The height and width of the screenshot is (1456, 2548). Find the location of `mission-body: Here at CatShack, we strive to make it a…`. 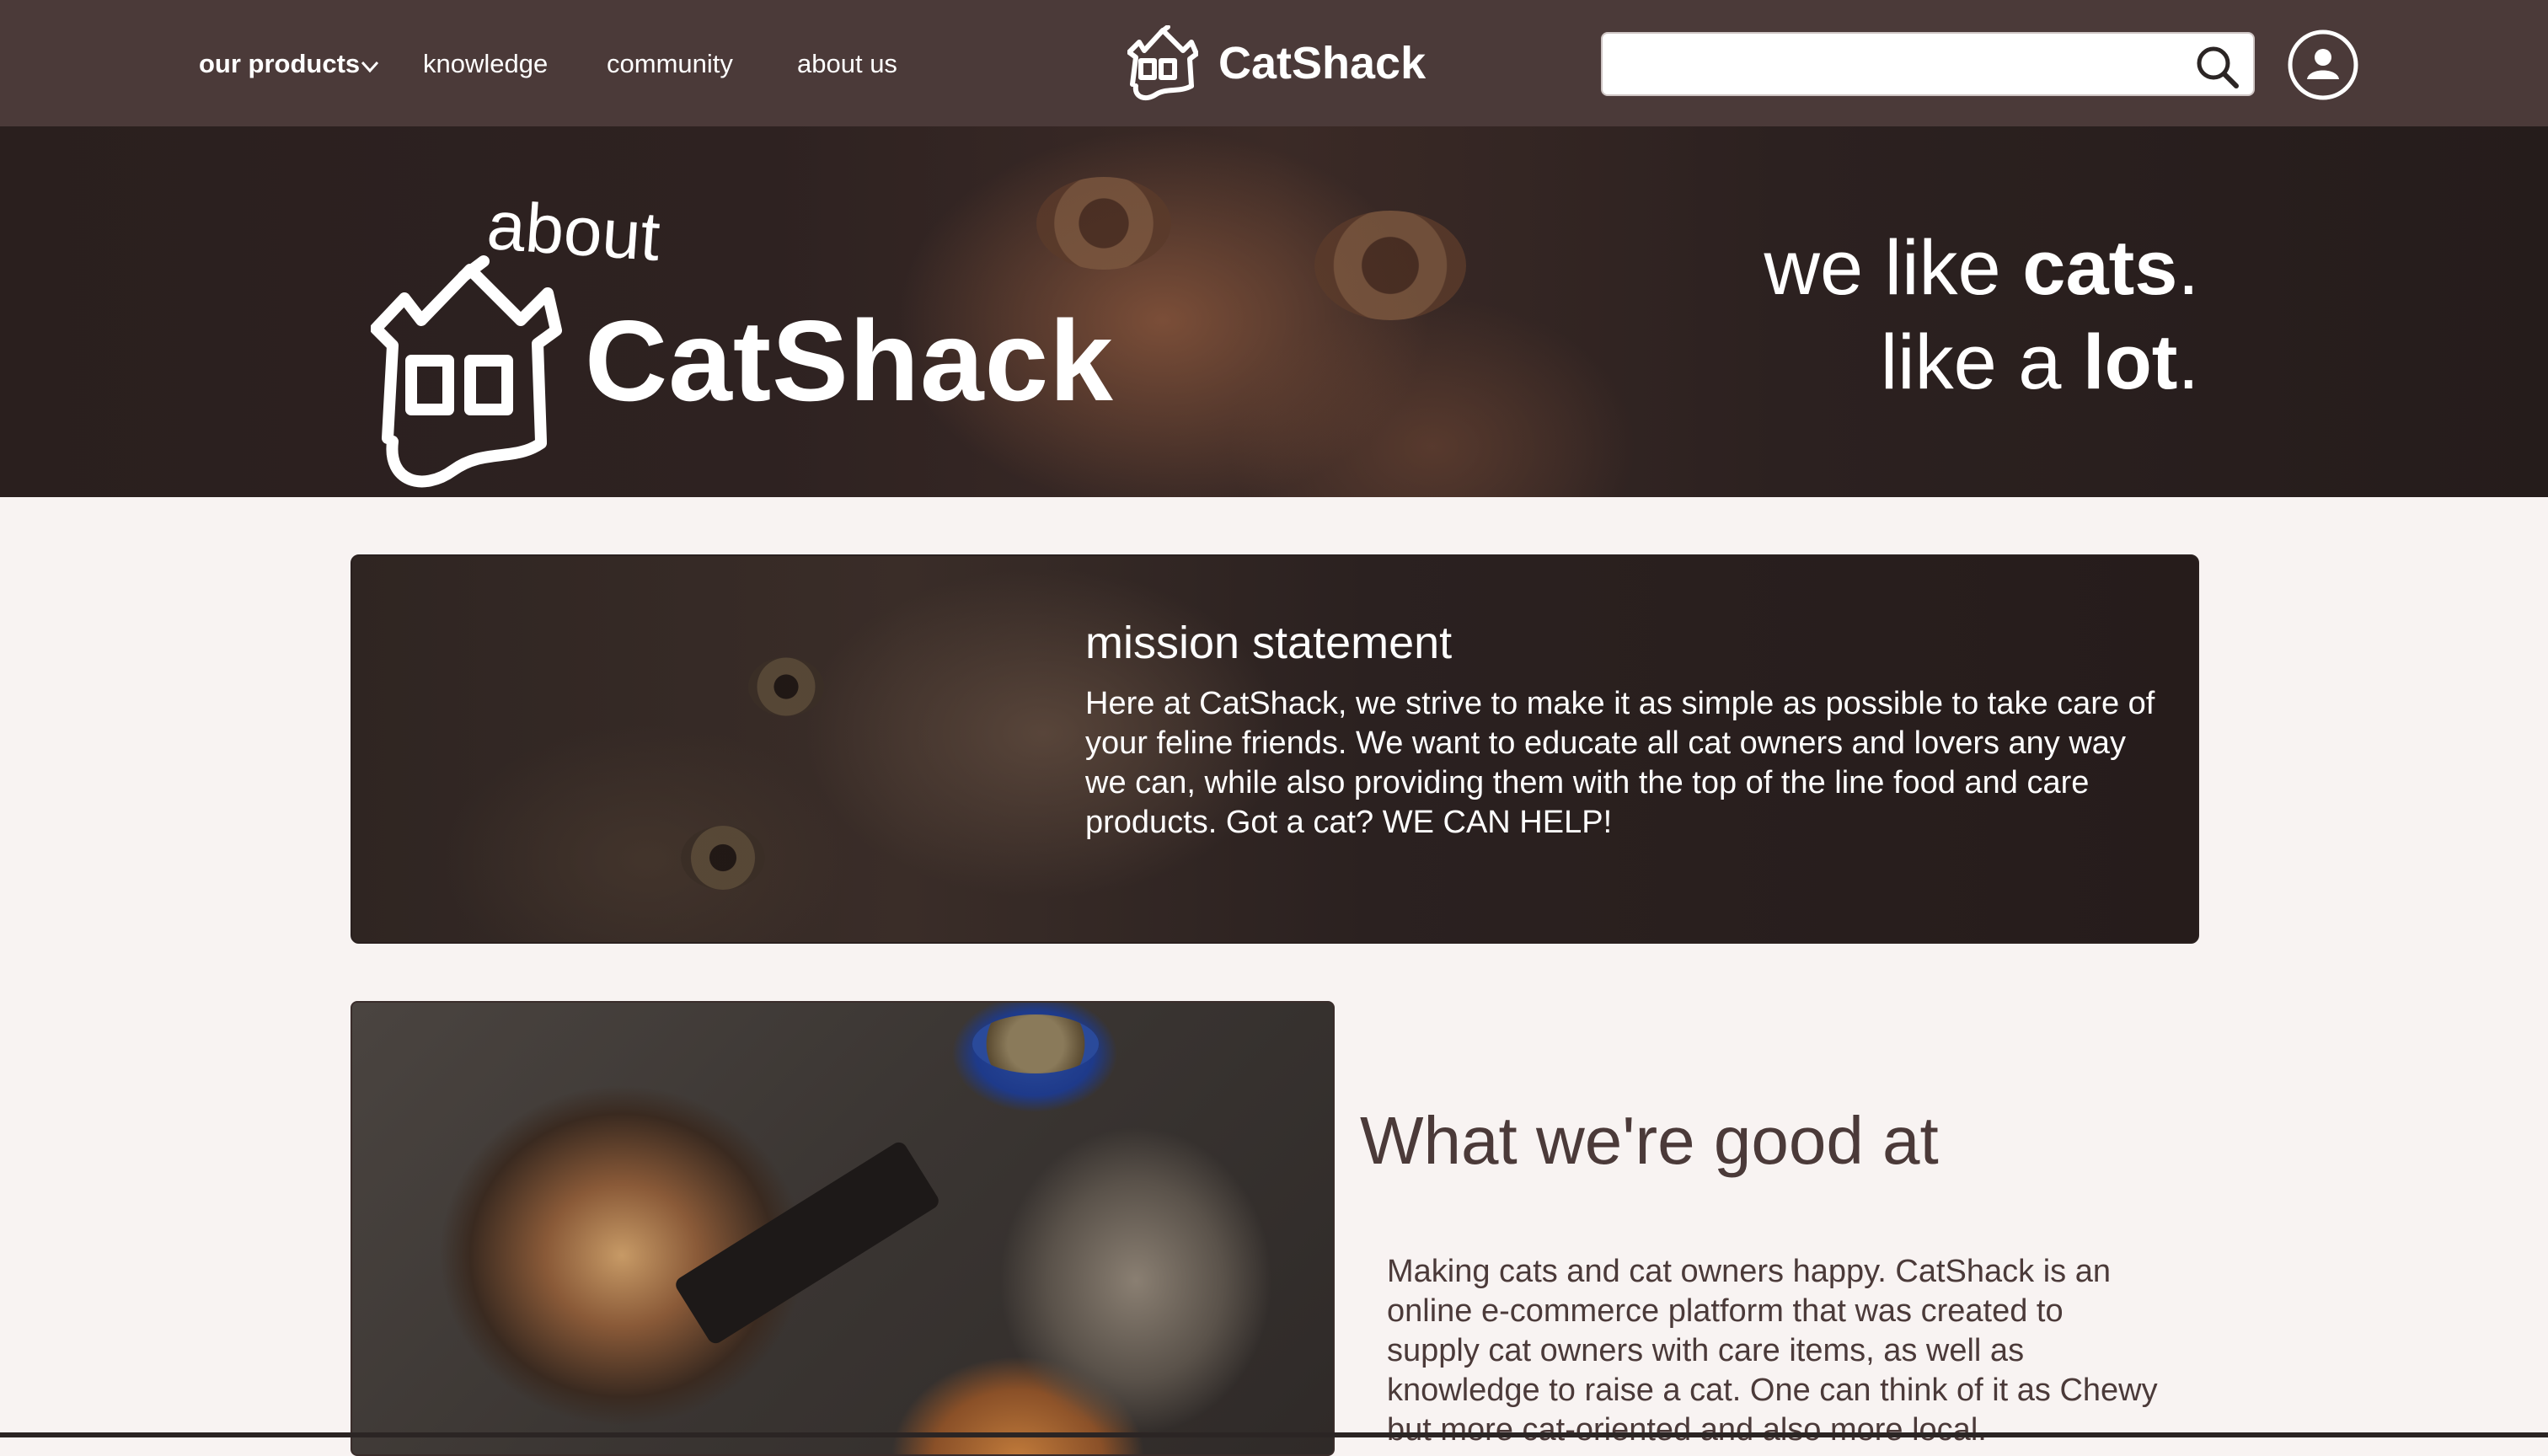

mission-body: Here at CatShack, we strive to make it a… is located at coordinates (1620, 763).